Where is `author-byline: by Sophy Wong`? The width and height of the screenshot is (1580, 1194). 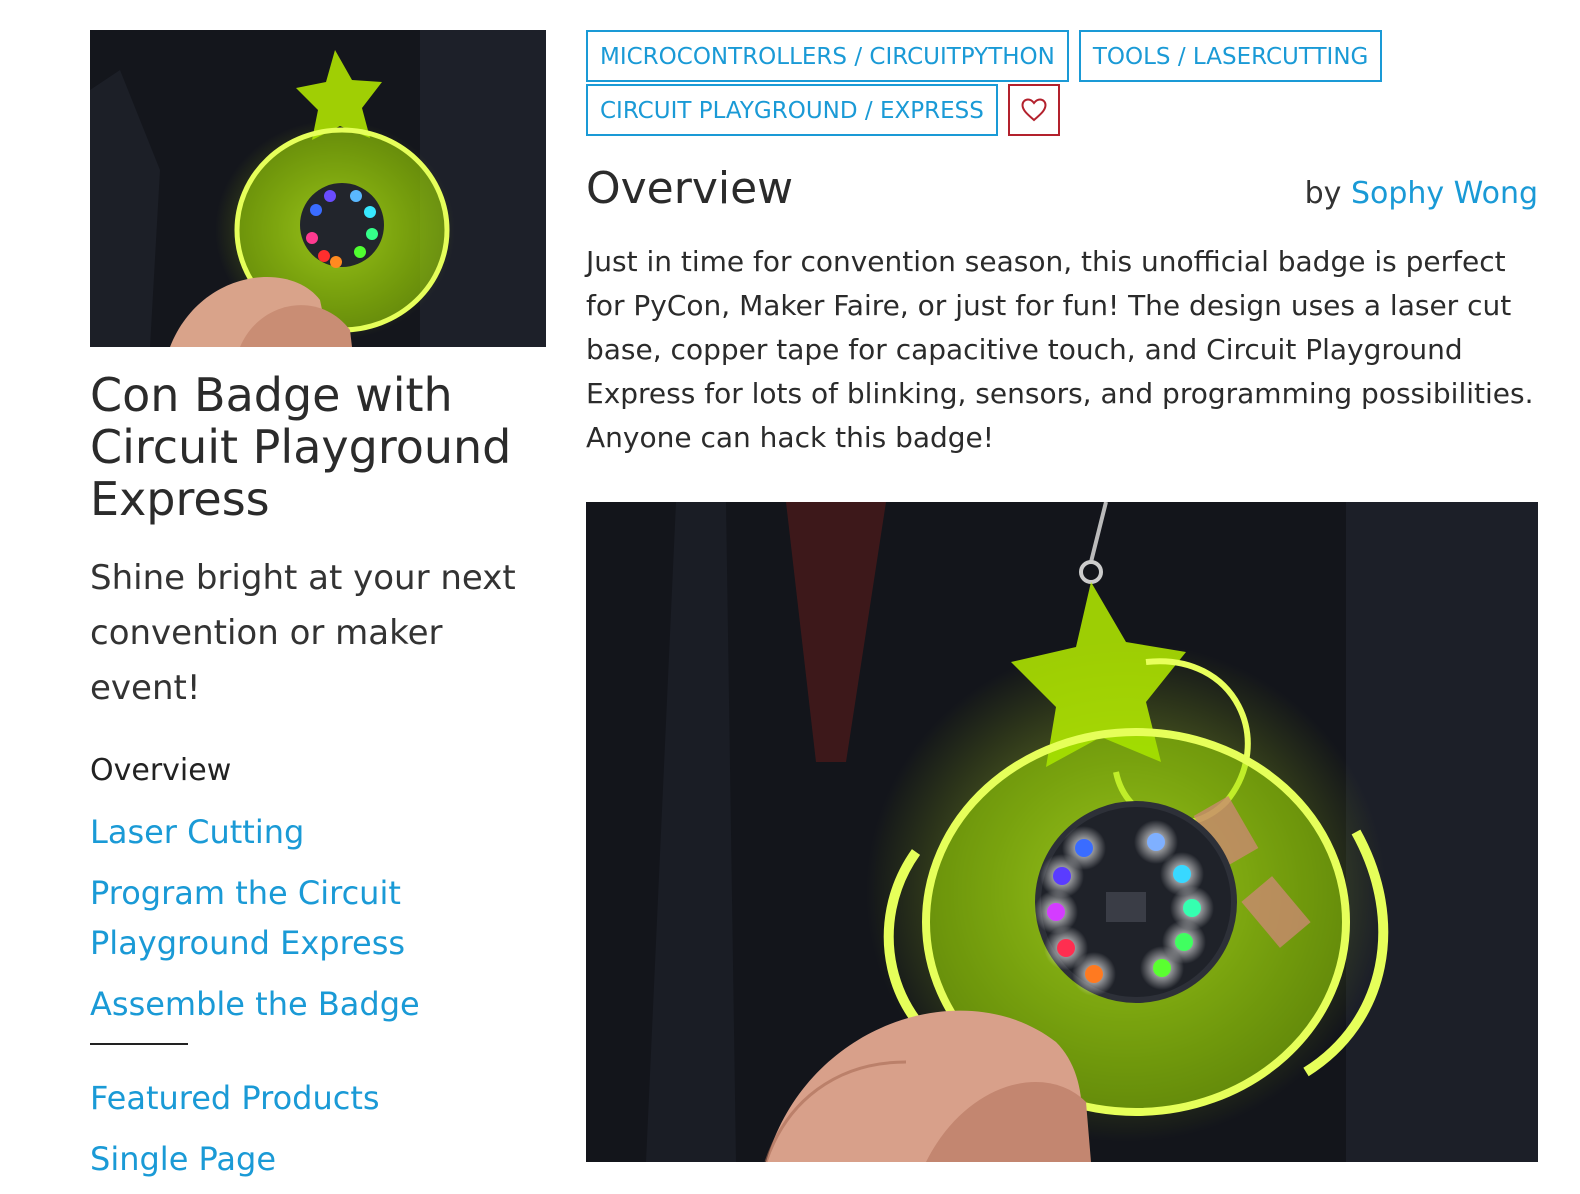
author-byline: by Sophy Wong is located at coordinates (1421, 193).